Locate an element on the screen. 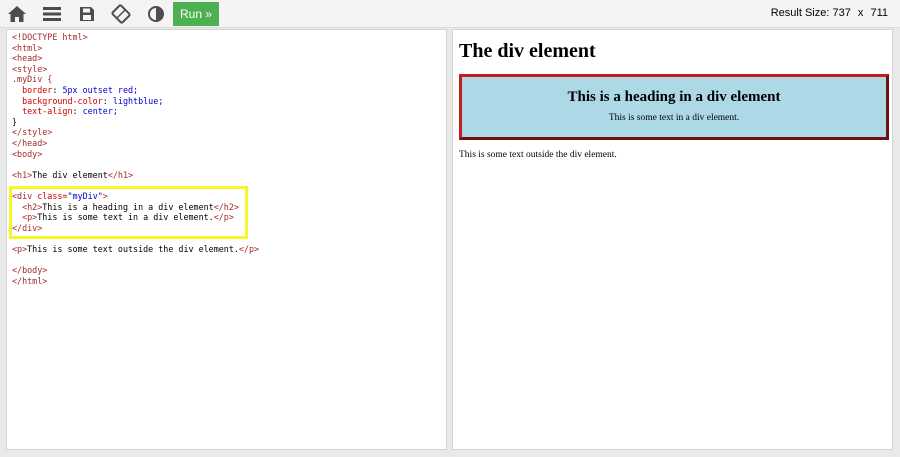 This screenshot has height=457, width=900. mydiv-heading: This is a heading in a div element is located at coordinates (674, 97).